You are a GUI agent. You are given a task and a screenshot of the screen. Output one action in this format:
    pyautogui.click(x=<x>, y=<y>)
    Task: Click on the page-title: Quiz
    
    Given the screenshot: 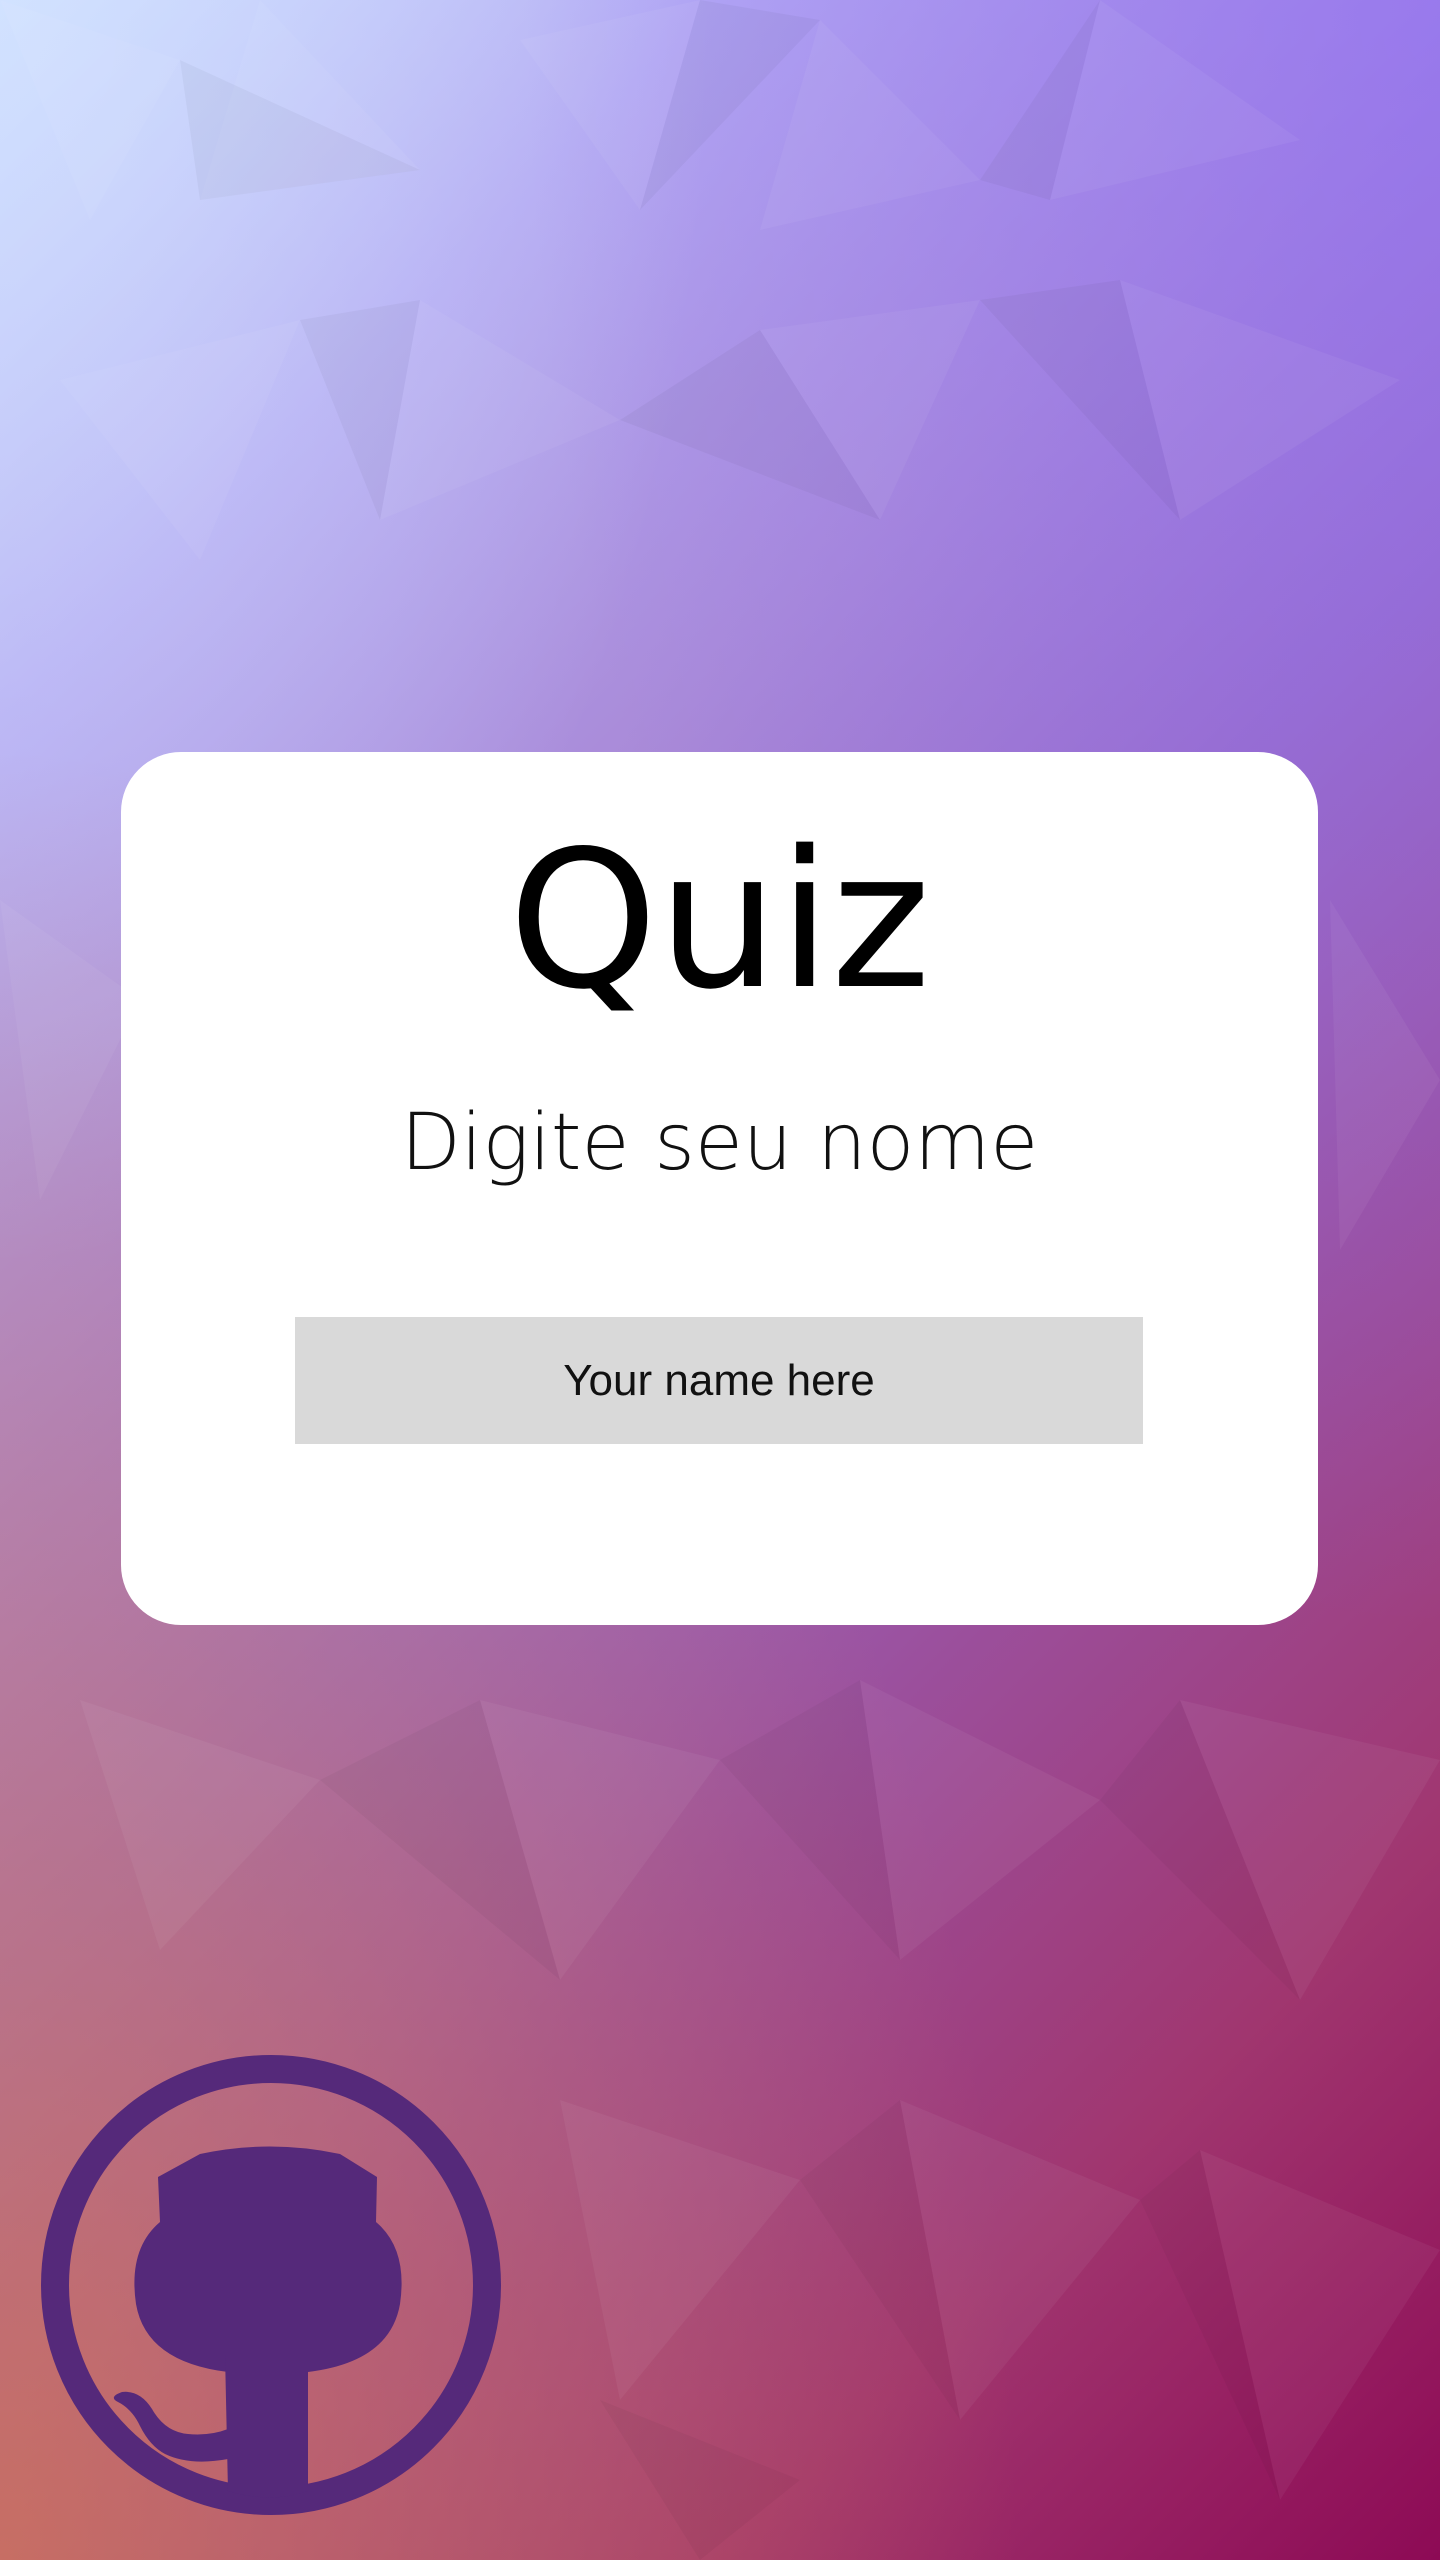 What is the action you would take?
    pyautogui.click(x=719, y=920)
    